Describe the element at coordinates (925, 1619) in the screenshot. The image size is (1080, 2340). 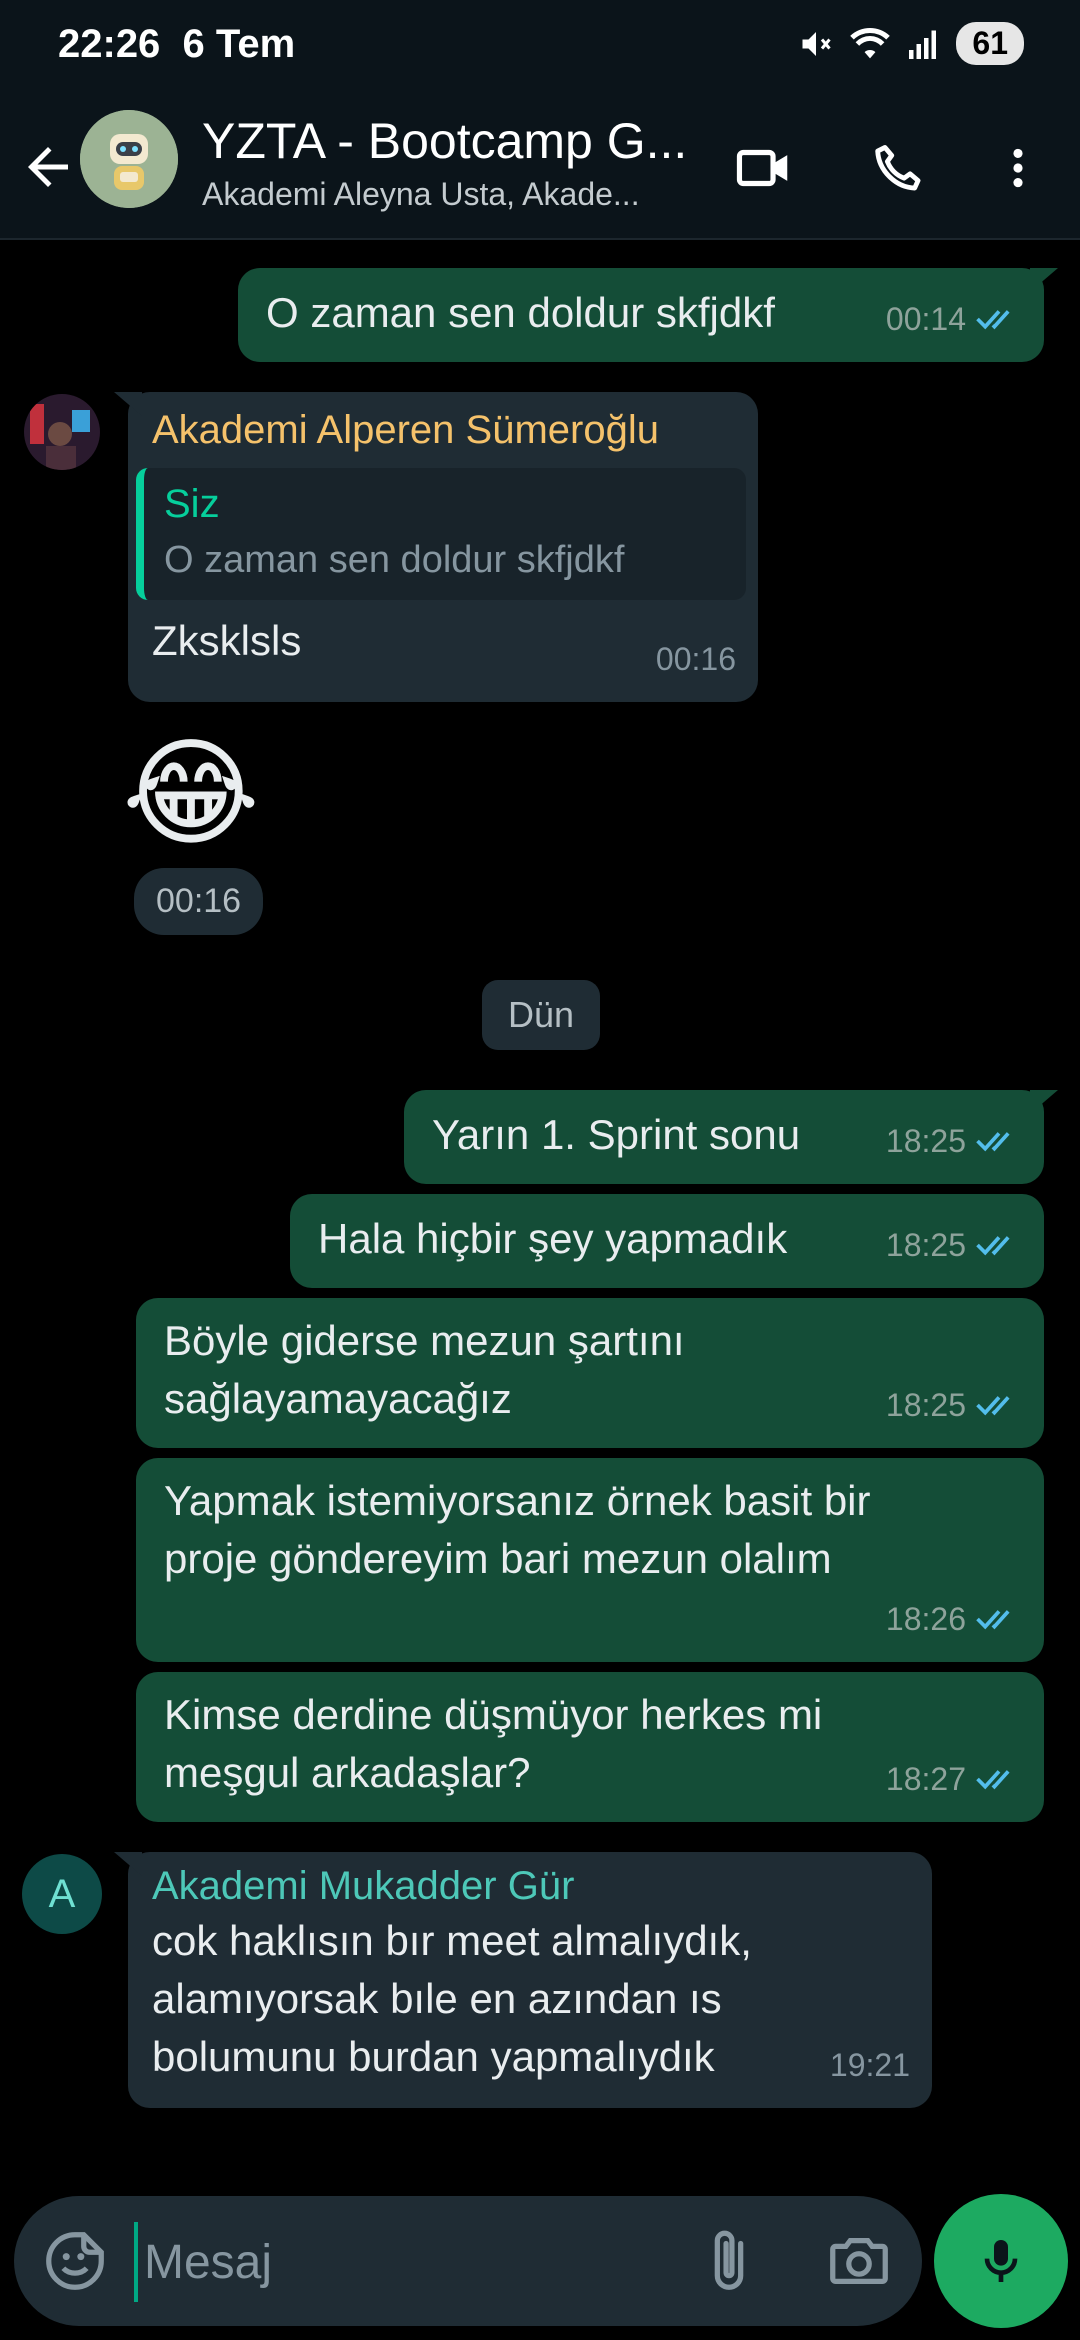
I see `message-time: 18:26` at that location.